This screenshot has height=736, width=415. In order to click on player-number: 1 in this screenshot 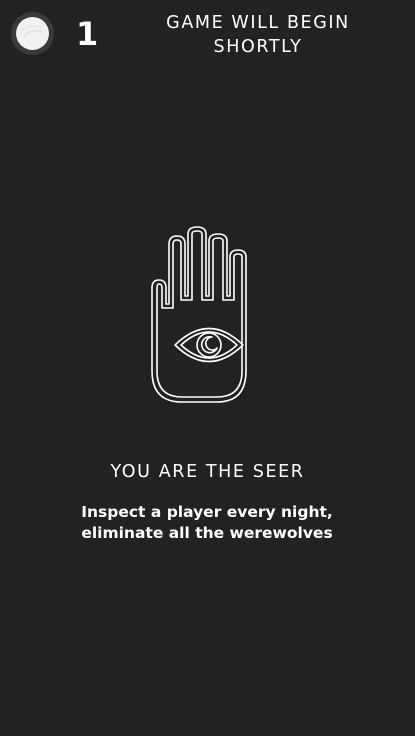, I will do `click(87, 34)`.